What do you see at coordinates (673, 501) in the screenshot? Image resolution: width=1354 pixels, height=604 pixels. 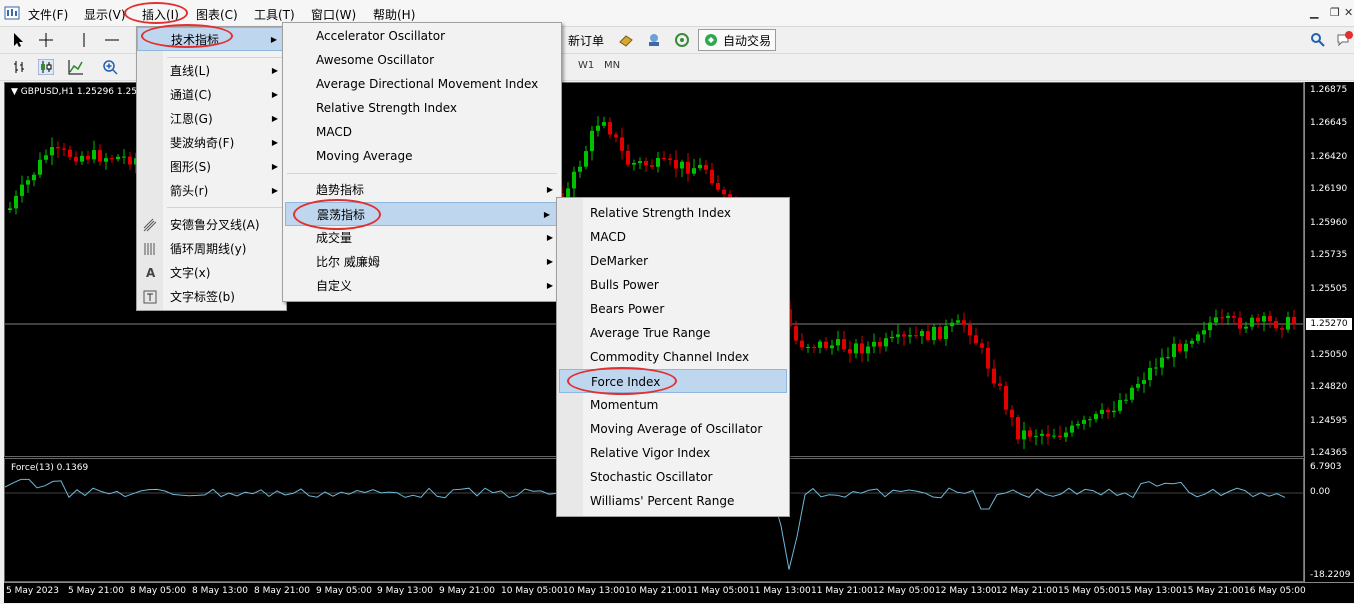 I see `menu-item-williams-r: Williams' Percent Range` at bounding box center [673, 501].